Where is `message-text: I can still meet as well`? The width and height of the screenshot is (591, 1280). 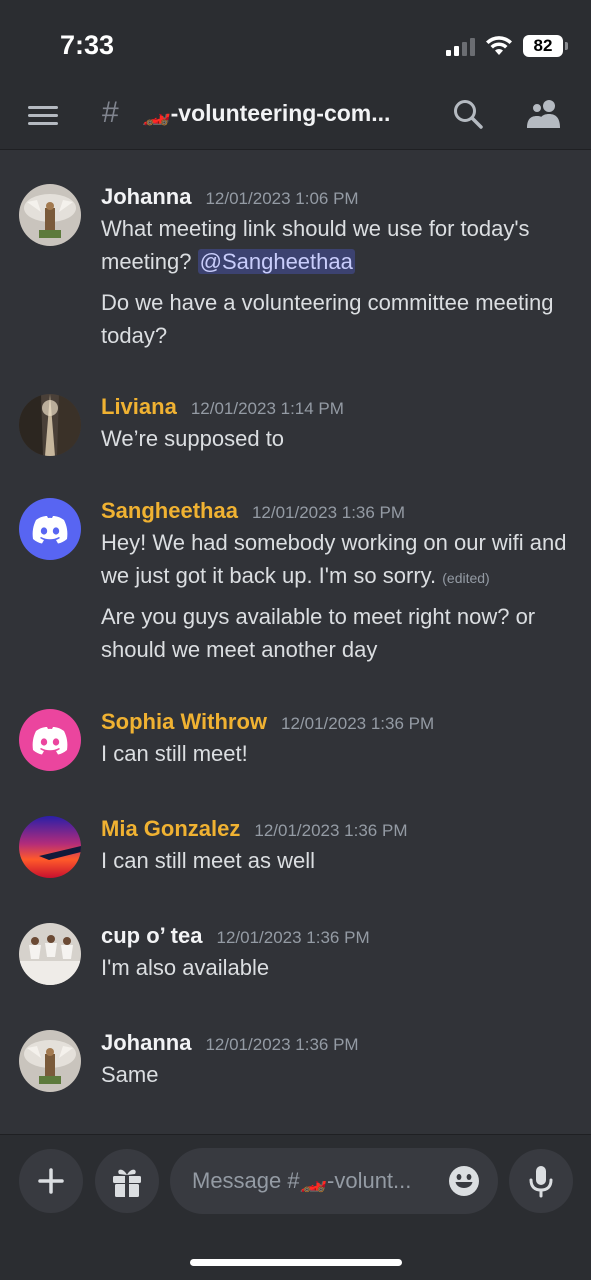 message-text: I can still meet as well is located at coordinates (208, 860).